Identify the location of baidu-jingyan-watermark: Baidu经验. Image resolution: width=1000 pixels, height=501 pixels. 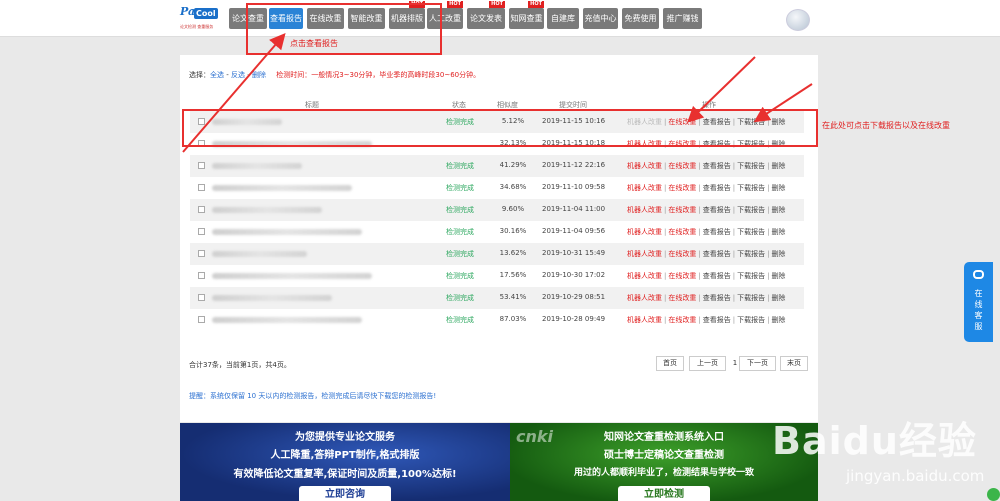
(874, 441).